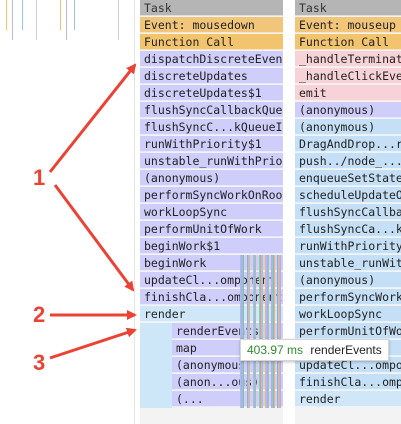 The height and width of the screenshot is (424, 401). Describe the element at coordinates (211, 76) in the screenshot. I see `flame-entry: discreteUpdates` at that location.